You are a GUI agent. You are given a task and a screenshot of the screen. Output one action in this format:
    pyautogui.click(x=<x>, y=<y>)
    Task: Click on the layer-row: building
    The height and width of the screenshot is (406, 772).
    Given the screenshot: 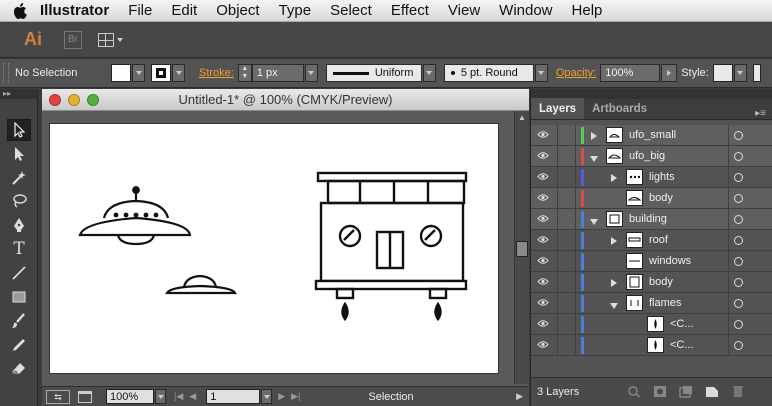 What is the action you would take?
    pyautogui.click(x=651, y=219)
    